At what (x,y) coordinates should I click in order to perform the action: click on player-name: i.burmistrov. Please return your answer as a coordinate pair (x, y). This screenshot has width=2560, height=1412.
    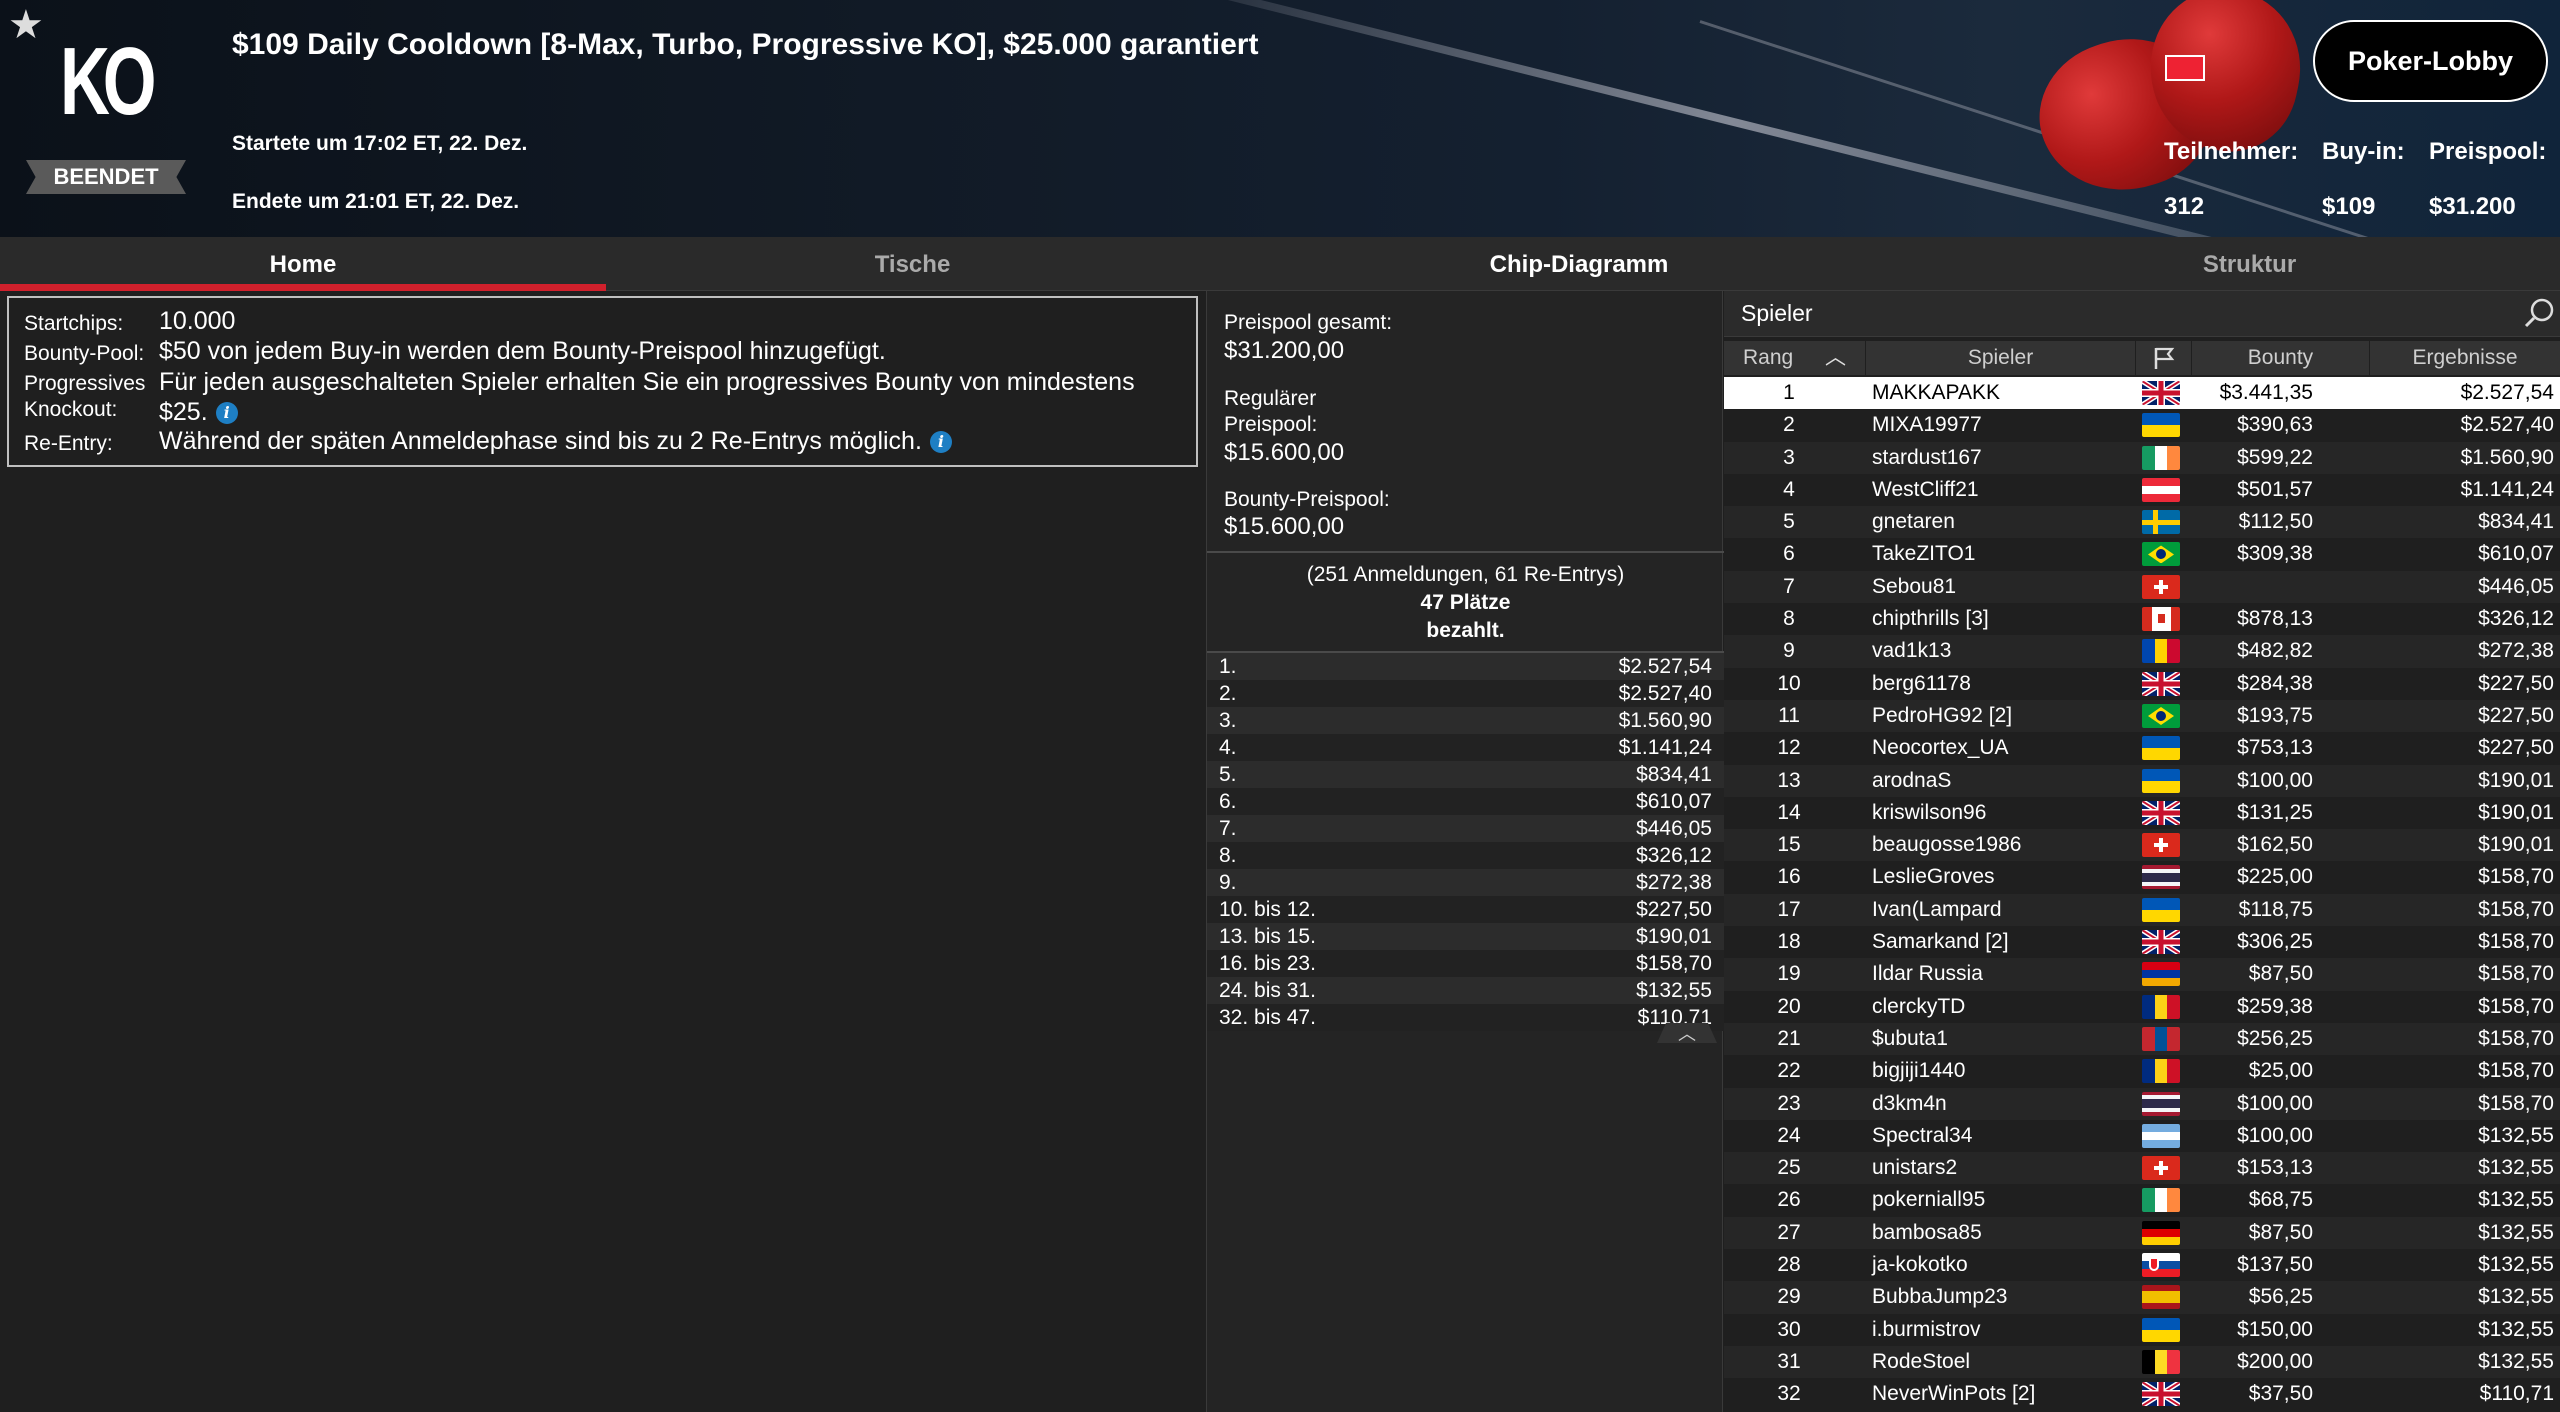
    Looking at the image, I should click on (1926, 1329).